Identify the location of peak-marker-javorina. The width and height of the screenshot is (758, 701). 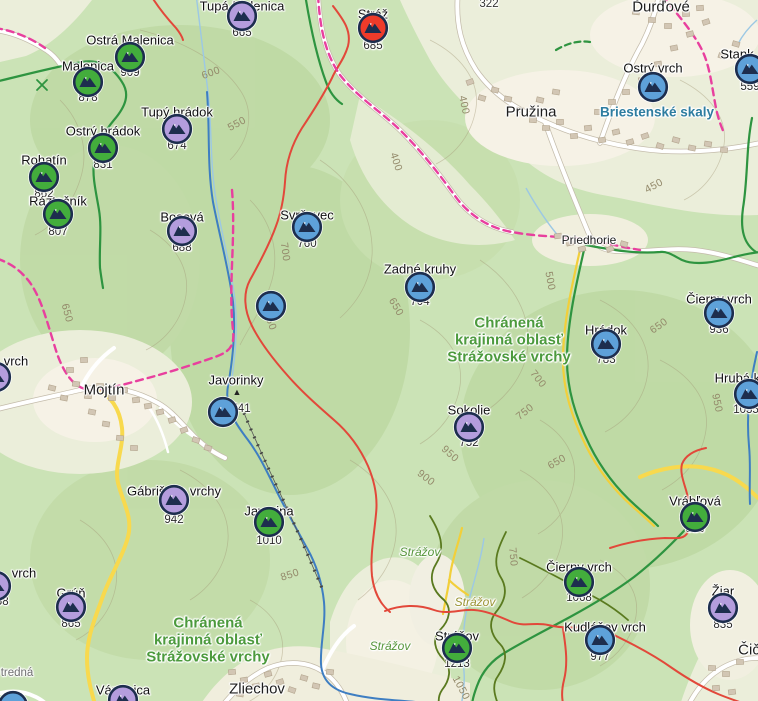
(269, 522).